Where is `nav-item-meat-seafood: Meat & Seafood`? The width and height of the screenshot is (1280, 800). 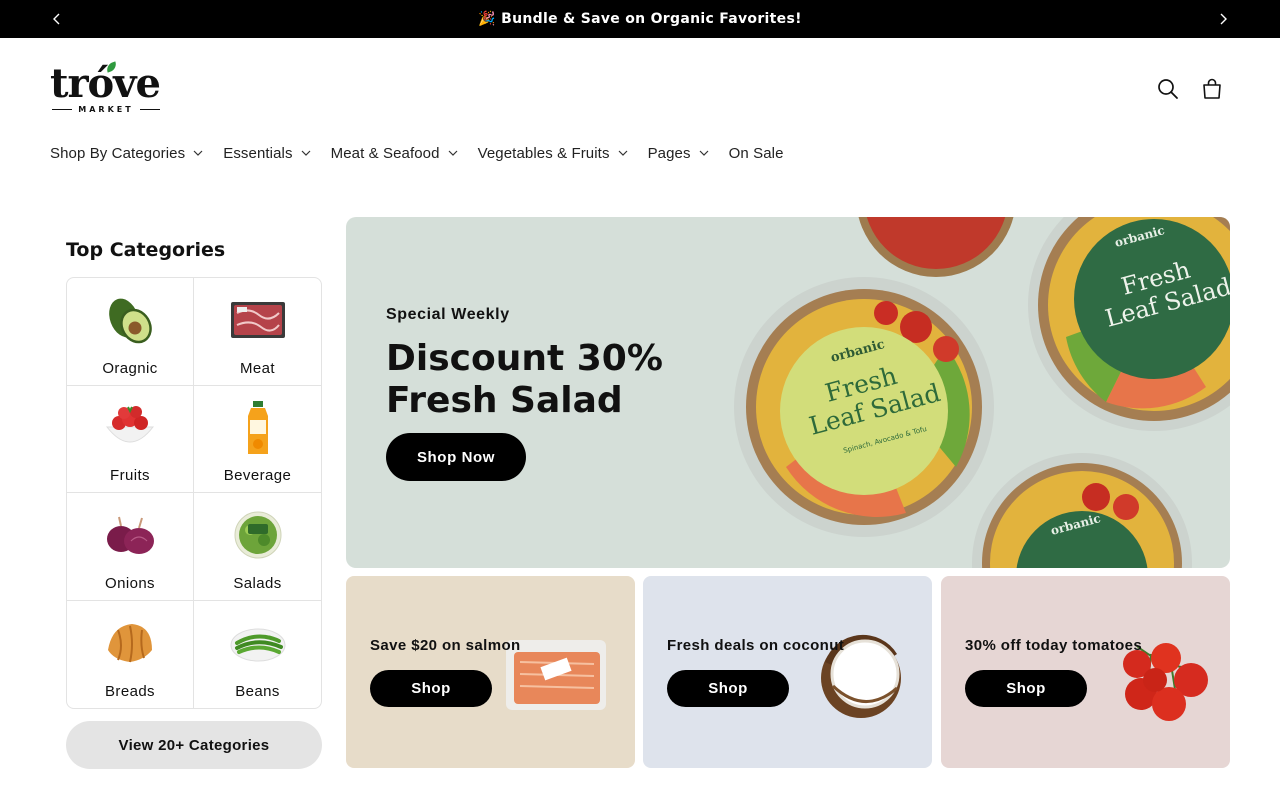 nav-item-meat-seafood: Meat & Seafood is located at coordinates (394, 153).